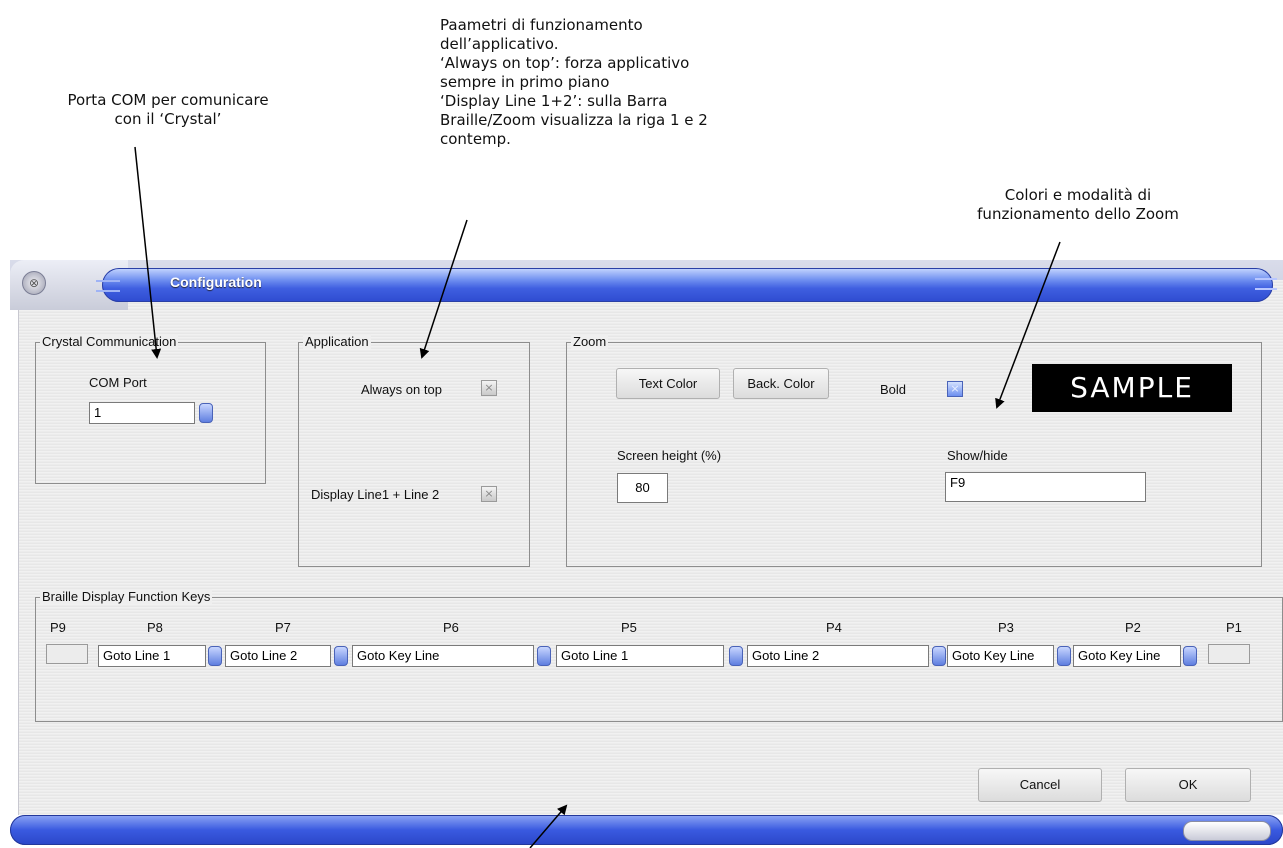  I want to click on display-lines-checkbox: ×, so click(489, 494).